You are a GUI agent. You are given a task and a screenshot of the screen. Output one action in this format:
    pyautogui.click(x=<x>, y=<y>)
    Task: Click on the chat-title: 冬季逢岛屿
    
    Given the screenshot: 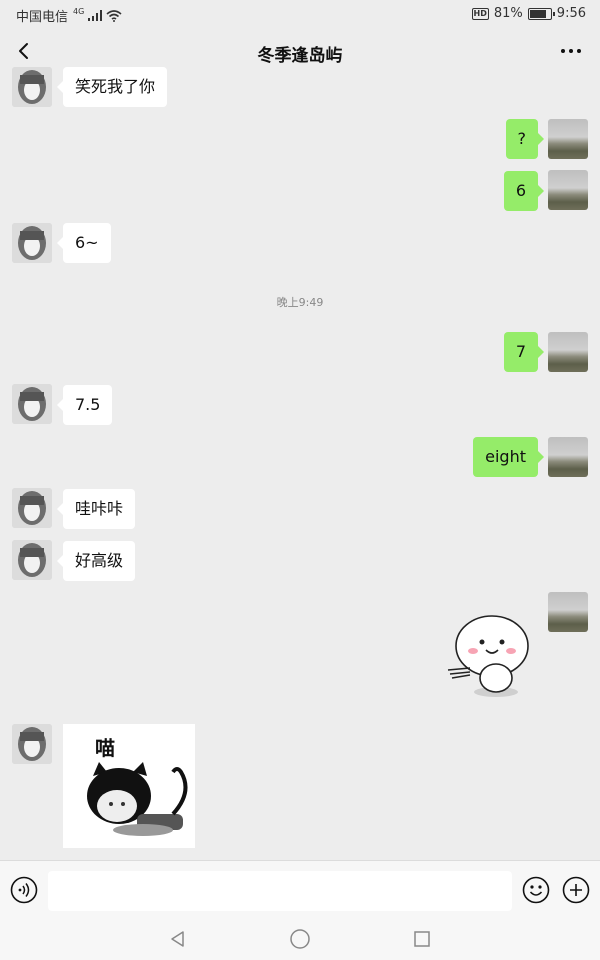 What is the action you would take?
    pyautogui.click(x=300, y=56)
    